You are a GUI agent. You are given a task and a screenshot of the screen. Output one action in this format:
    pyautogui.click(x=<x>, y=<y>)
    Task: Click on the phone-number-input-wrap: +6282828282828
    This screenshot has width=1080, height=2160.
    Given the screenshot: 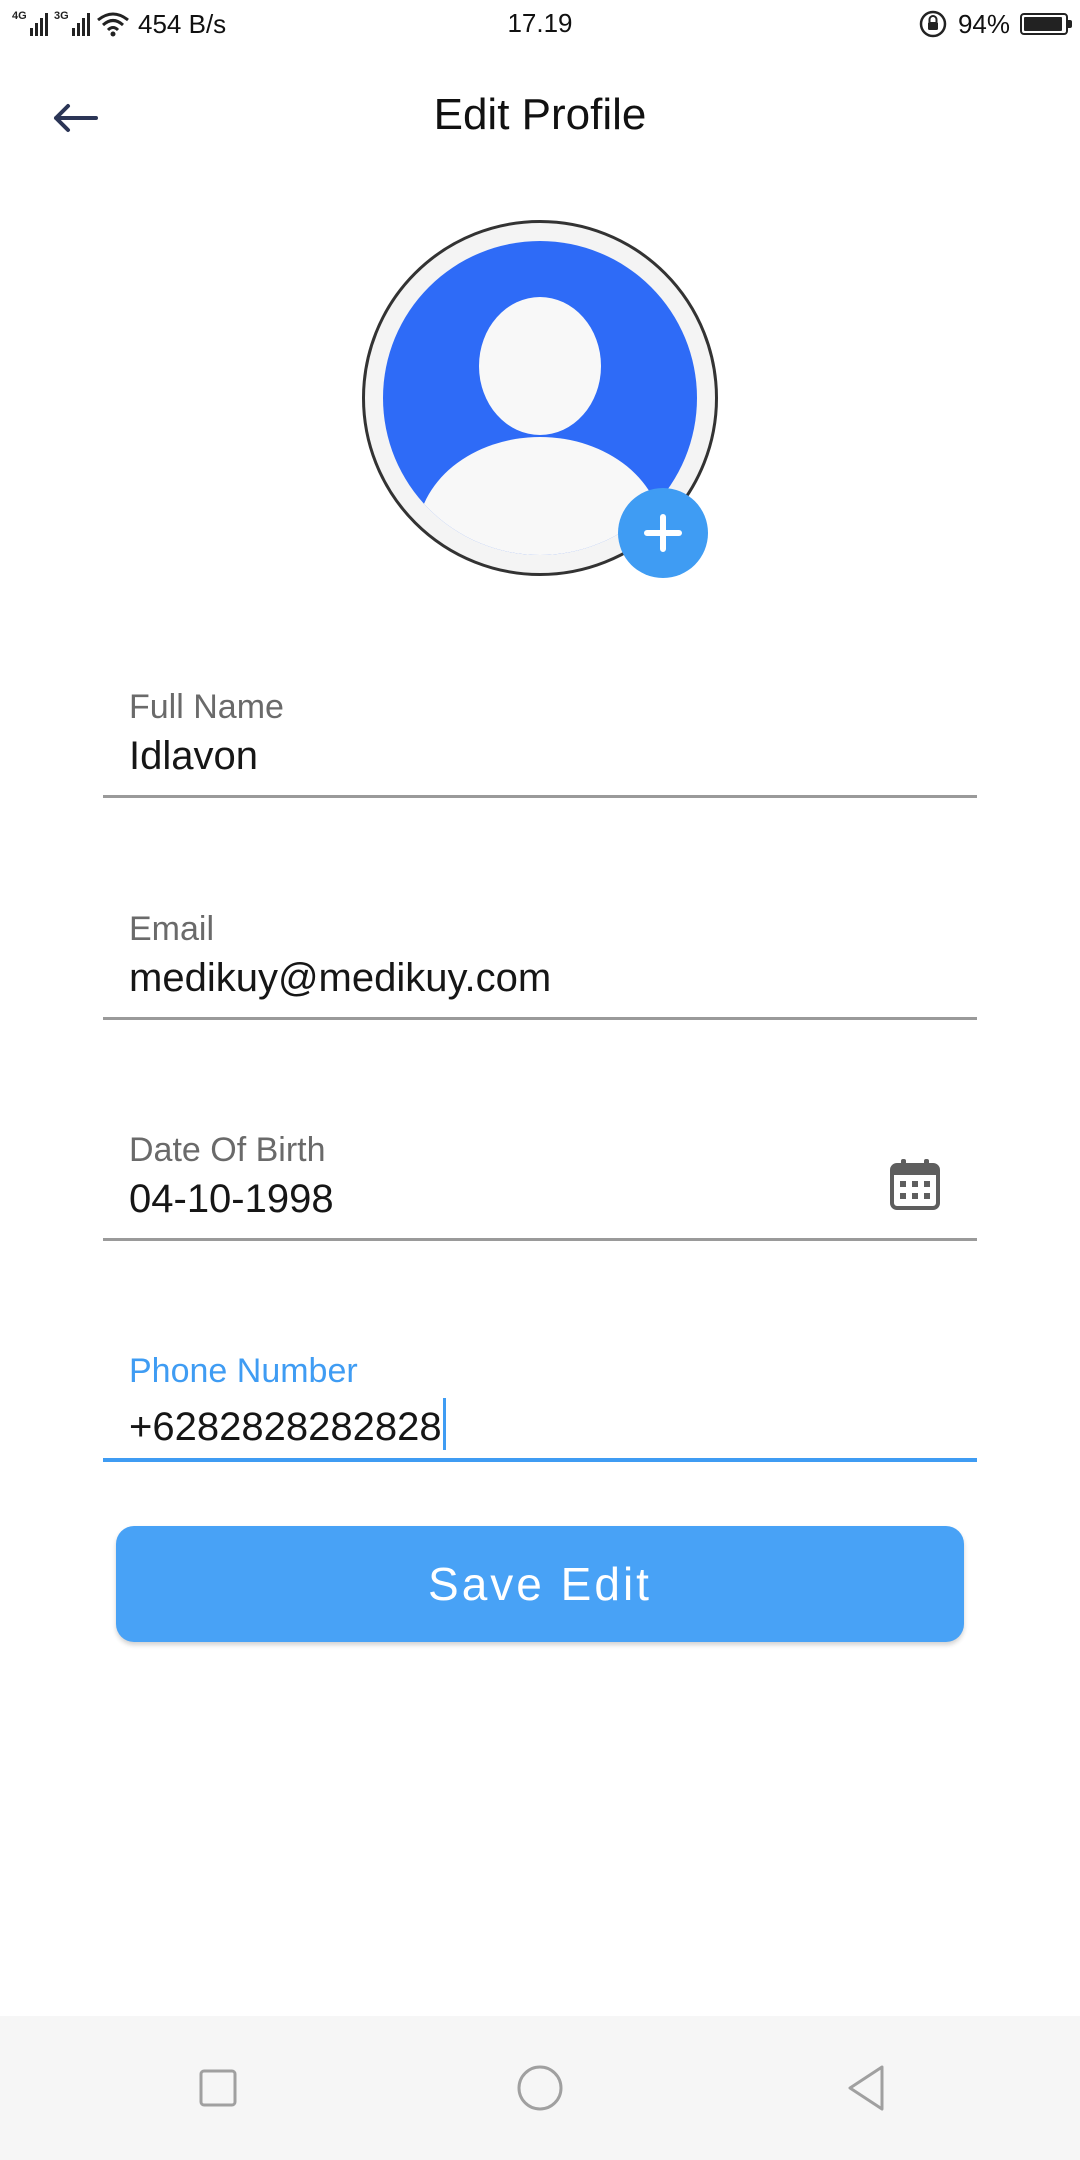 What is the action you would take?
    pyautogui.click(x=287, y=1424)
    